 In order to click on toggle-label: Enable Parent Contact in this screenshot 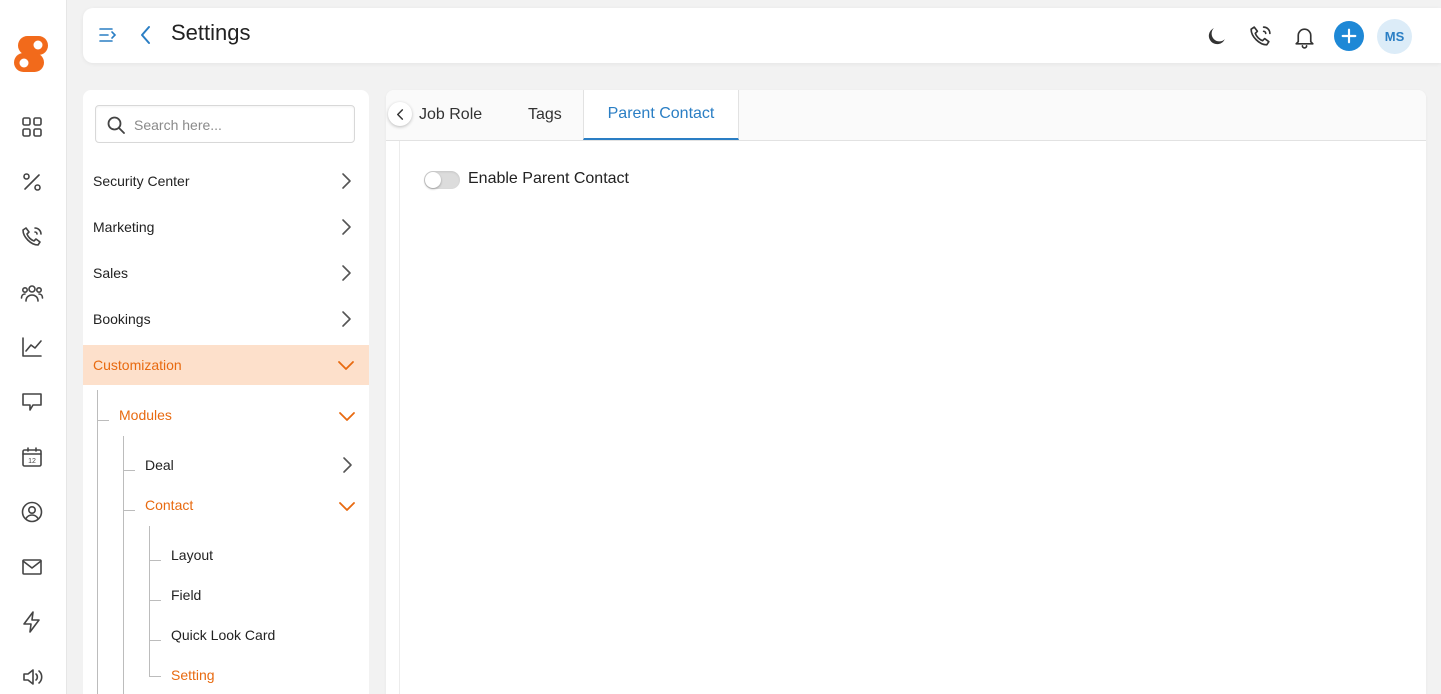, I will do `click(548, 178)`.